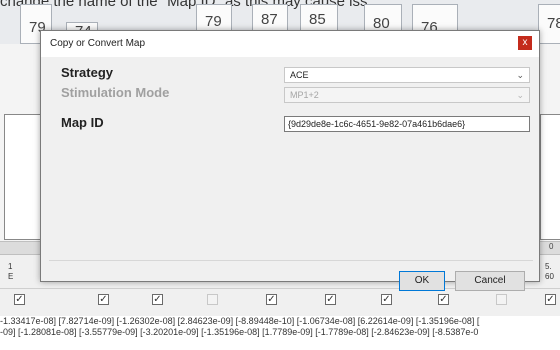 The height and width of the screenshot is (350, 560). What do you see at coordinates (525, 43) in the screenshot?
I see `close-button: x` at bounding box center [525, 43].